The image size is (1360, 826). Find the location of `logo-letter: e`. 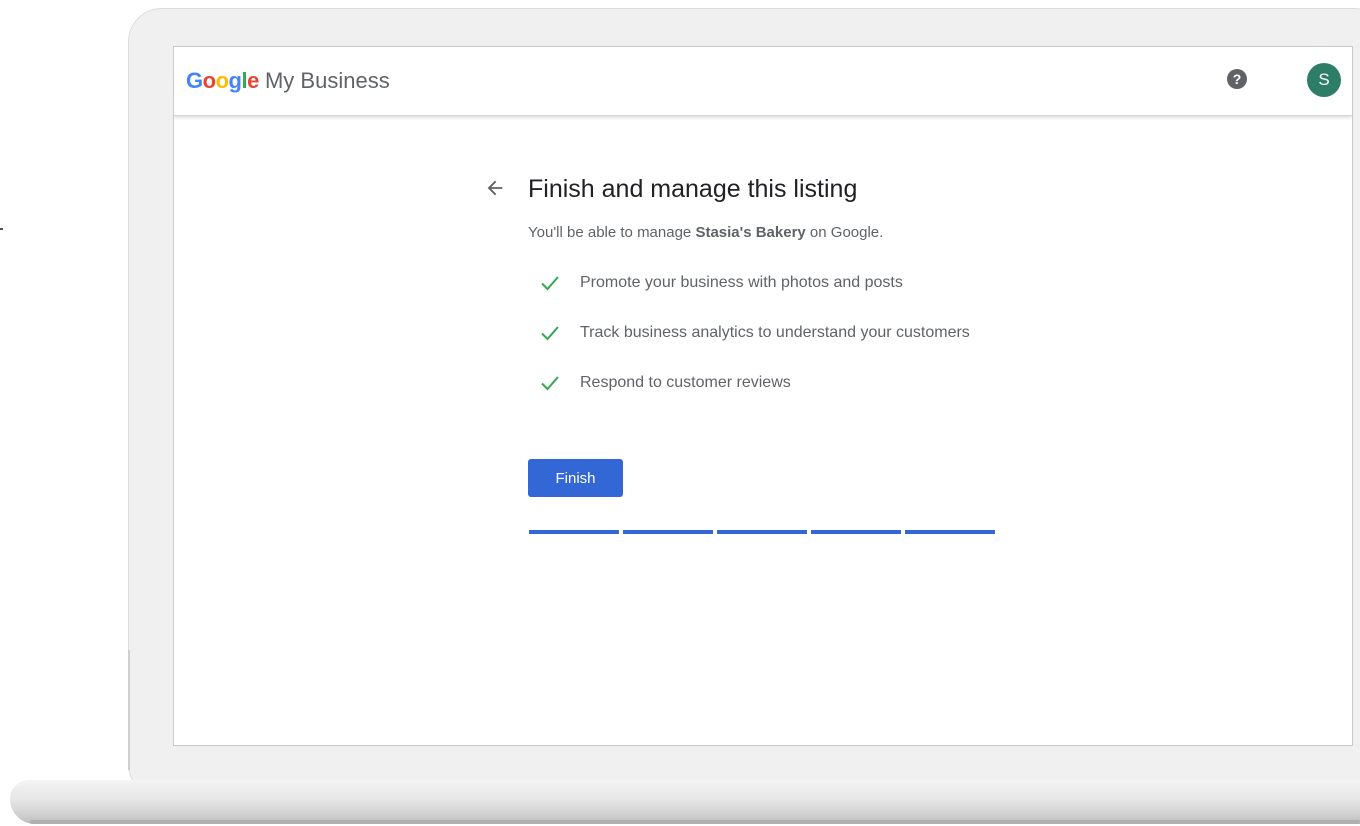

logo-letter: e is located at coordinates (253, 80).